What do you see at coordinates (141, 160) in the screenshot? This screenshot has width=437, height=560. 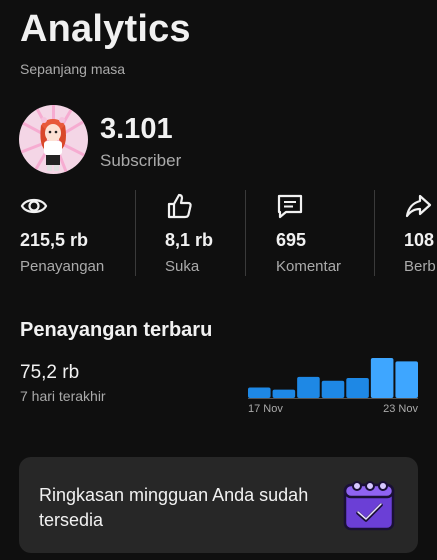 I see `subscriber-label: Subscriber` at bounding box center [141, 160].